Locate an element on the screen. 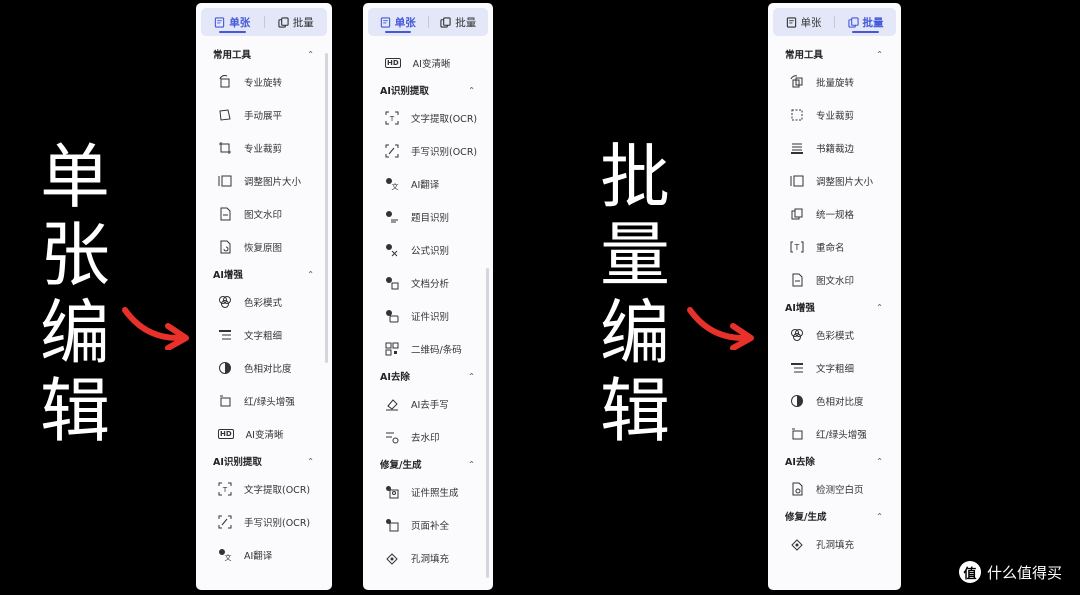 This screenshot has width=1080, height=595. tool-label: 页面补全 is located at coordinates (430, 526).